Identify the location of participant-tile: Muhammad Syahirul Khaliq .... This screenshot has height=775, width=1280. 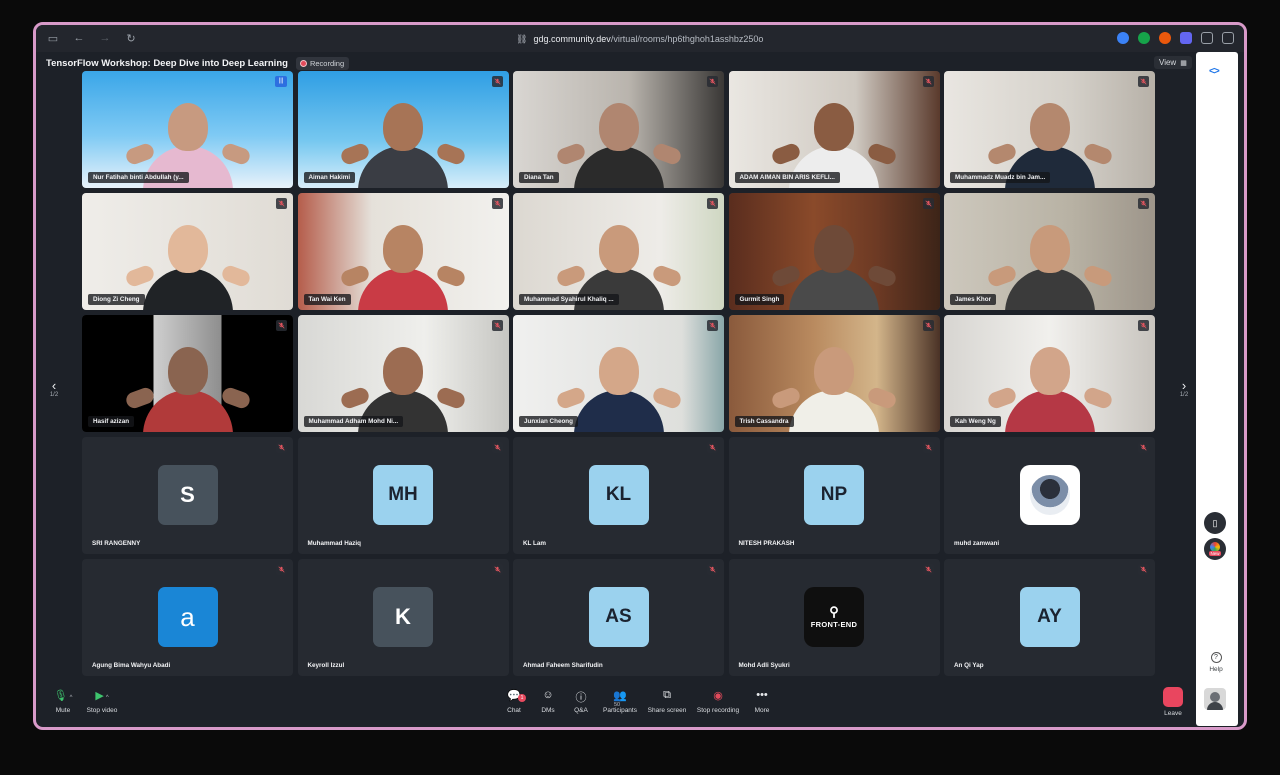
(618, 251).